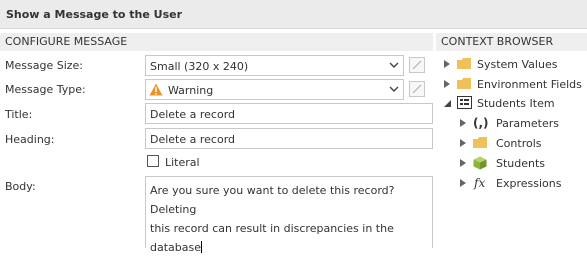 This screenshot has width=587, height=257. Describe the element at coordinates (480, 183) in the screenshot. I see `fx-icon: fx` at that location.